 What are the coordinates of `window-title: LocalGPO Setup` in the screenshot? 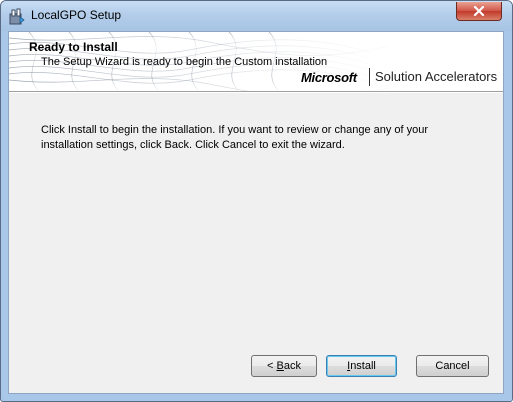 It's located at (76, 15).